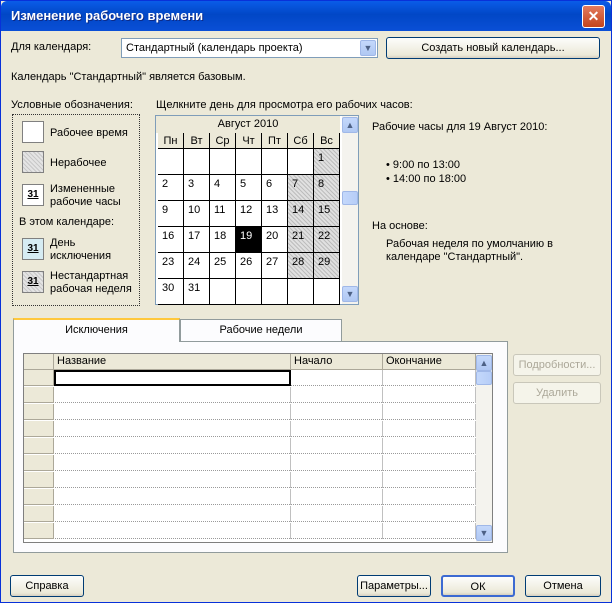  I want to click on calendar-day: 19, so click(249, 240).